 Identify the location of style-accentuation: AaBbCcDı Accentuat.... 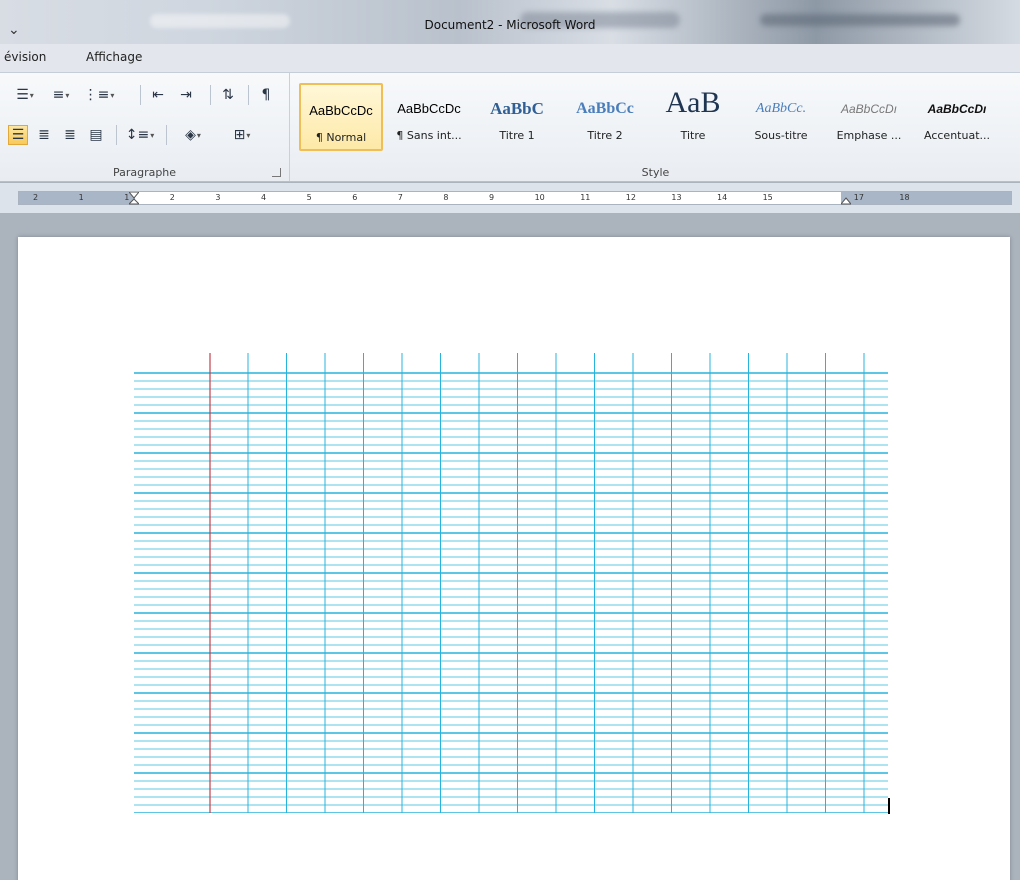
(957, 117).